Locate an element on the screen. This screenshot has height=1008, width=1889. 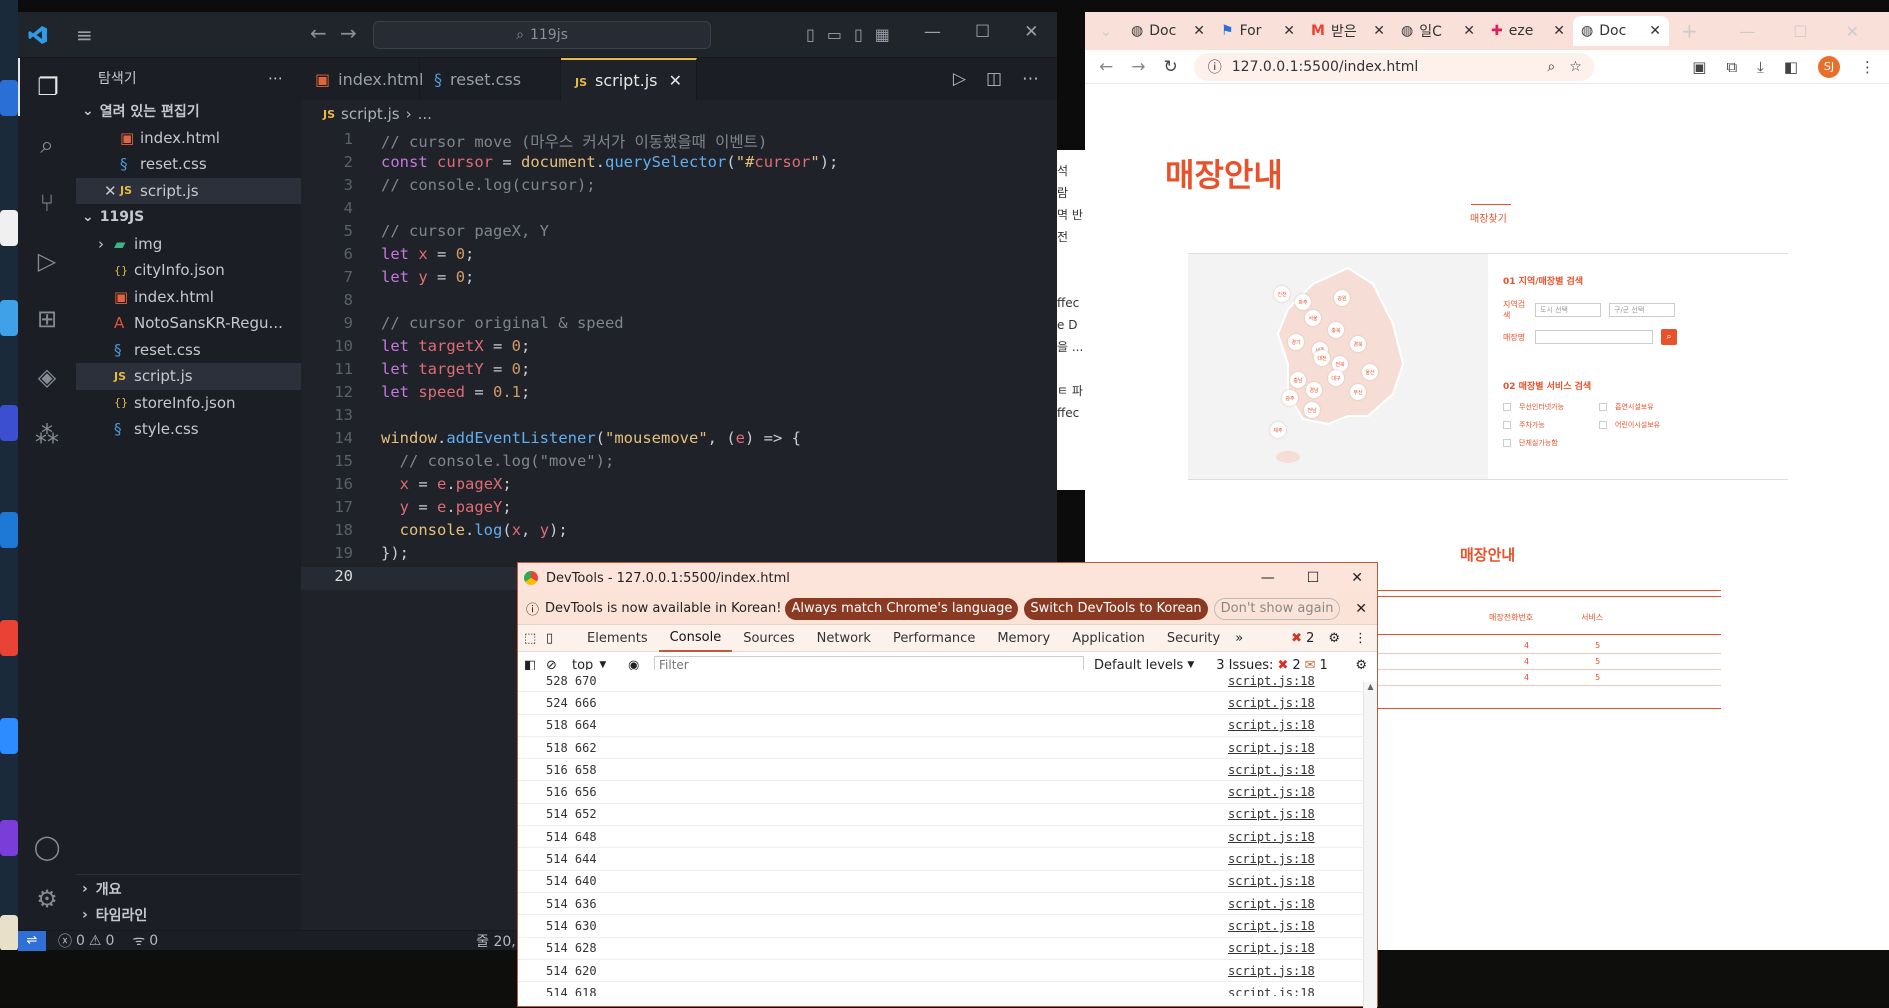
map-region-button: 경북 is located at coordinates (1358, 344).